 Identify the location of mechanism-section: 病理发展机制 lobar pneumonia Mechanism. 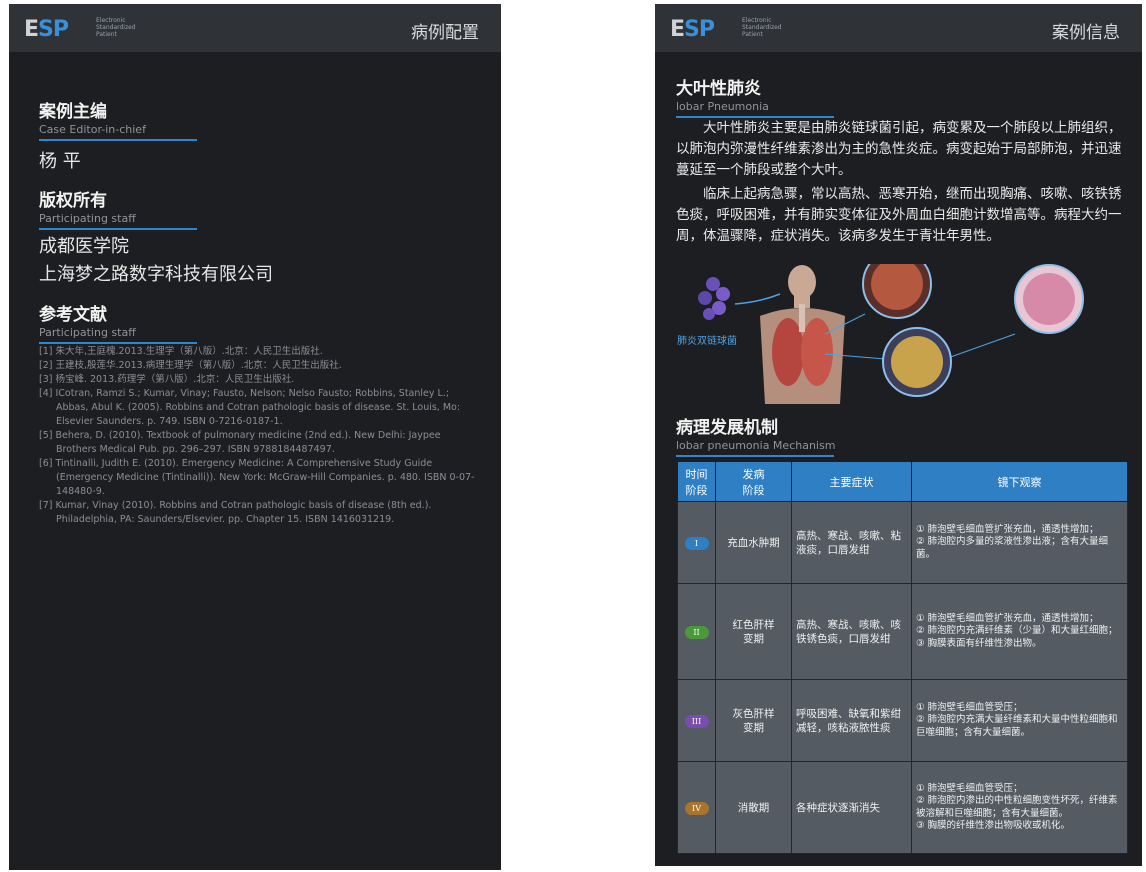
(755, 435).